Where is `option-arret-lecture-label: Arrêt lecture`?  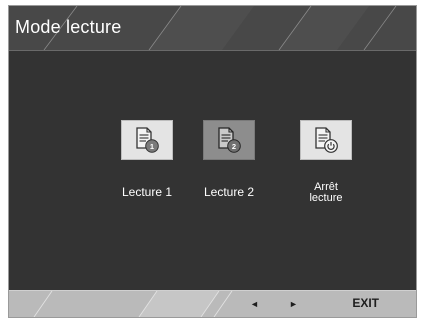 option-arret-lecture-label: Arrêt lecture is located at coordinates (326, 193).